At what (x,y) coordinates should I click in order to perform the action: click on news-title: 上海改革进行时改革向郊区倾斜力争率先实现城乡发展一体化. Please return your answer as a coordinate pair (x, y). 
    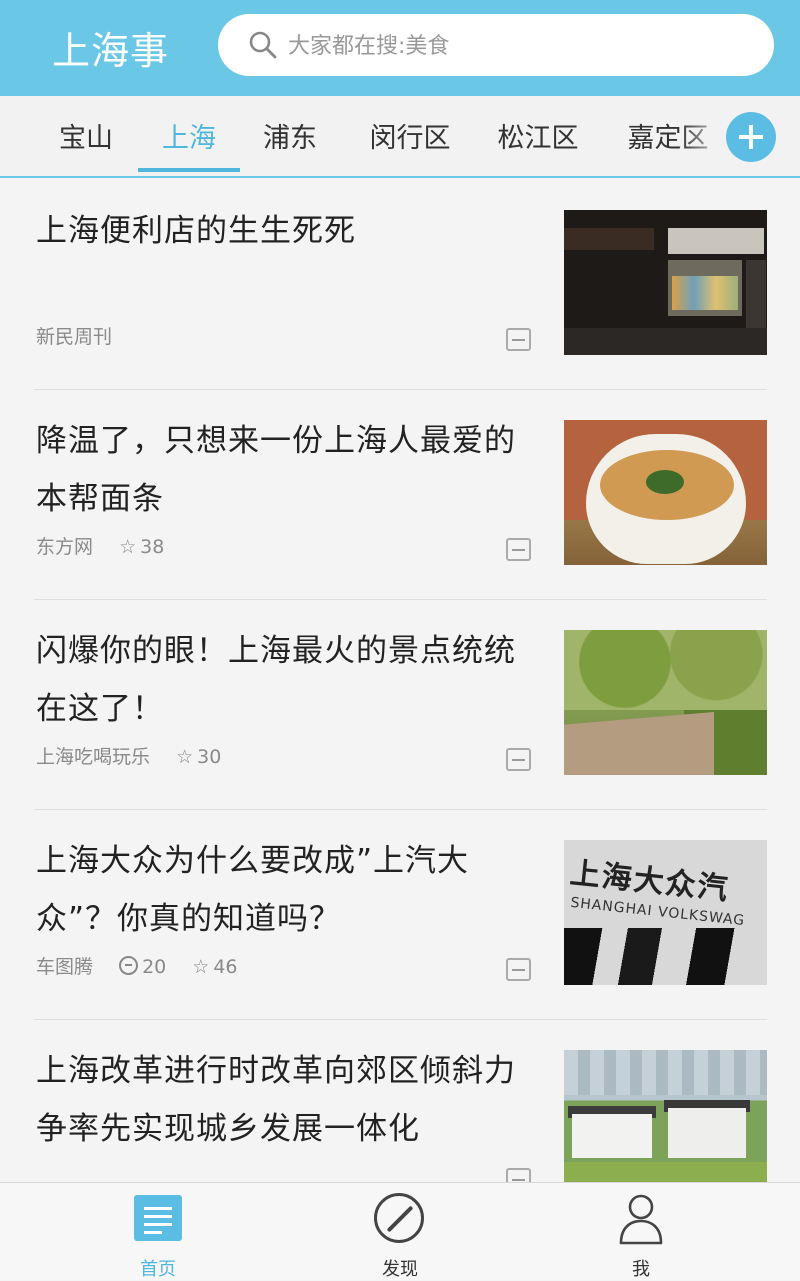
    Looking at the image, I should click on (286, 1100).